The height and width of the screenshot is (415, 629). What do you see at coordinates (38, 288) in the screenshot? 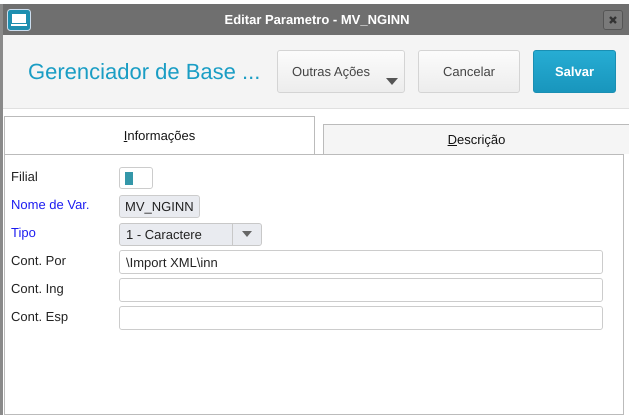
I see `field-label: Cont. Ing` at bounding box center [38, 288].